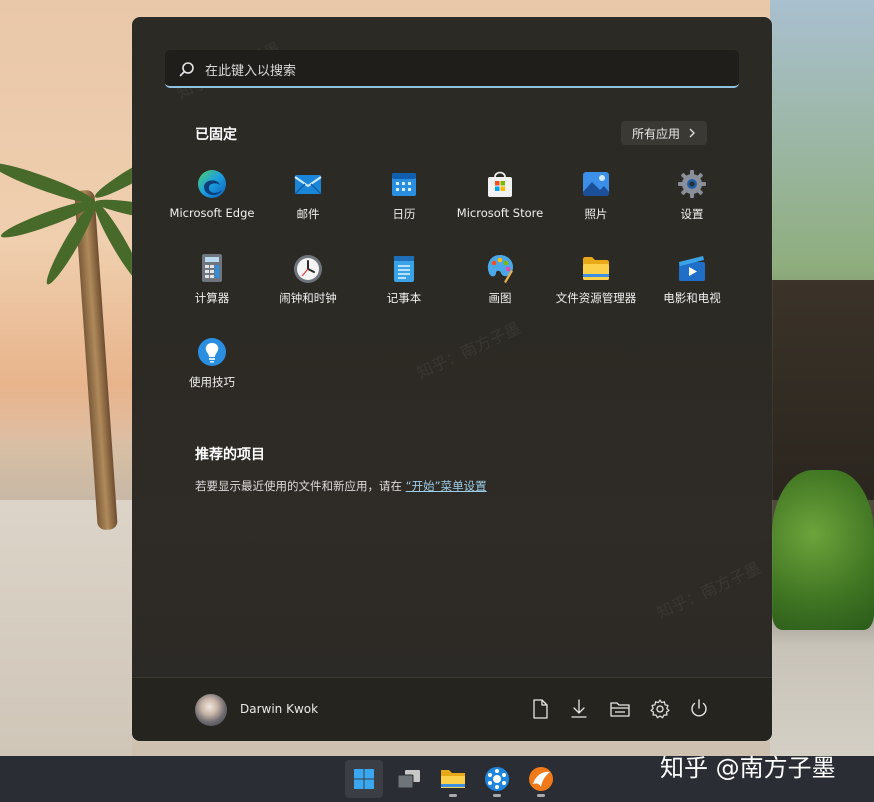 The image size is (874, 802). I want to click on app-paint: 画图, so click(500, 287).